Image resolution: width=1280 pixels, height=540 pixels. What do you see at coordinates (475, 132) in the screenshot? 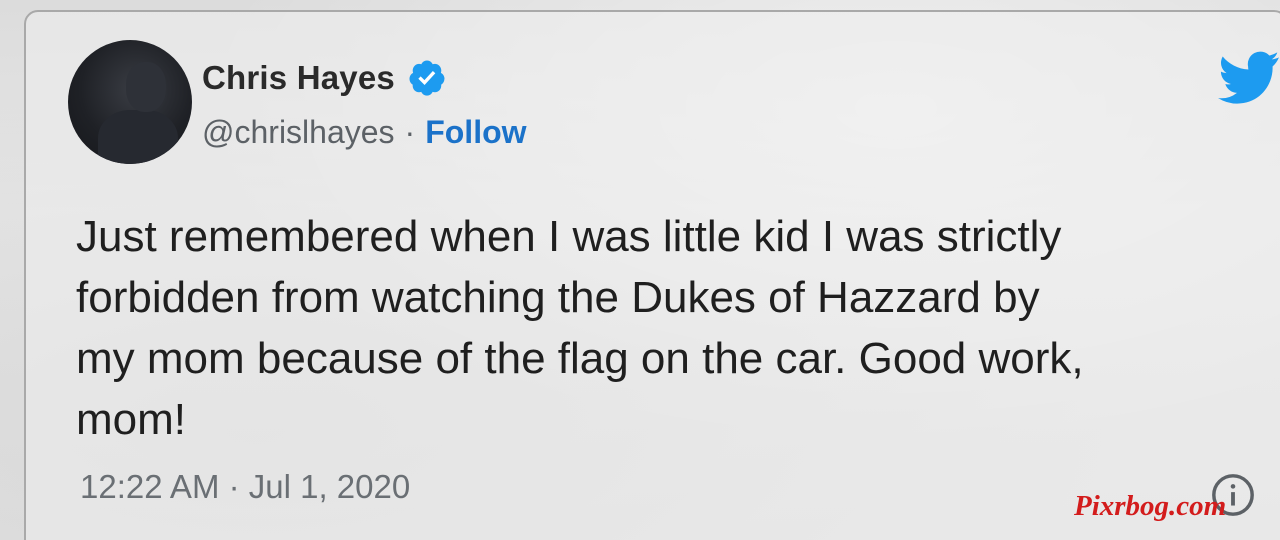
I see `follow-button: Follow` at bounding box center [475, 132].